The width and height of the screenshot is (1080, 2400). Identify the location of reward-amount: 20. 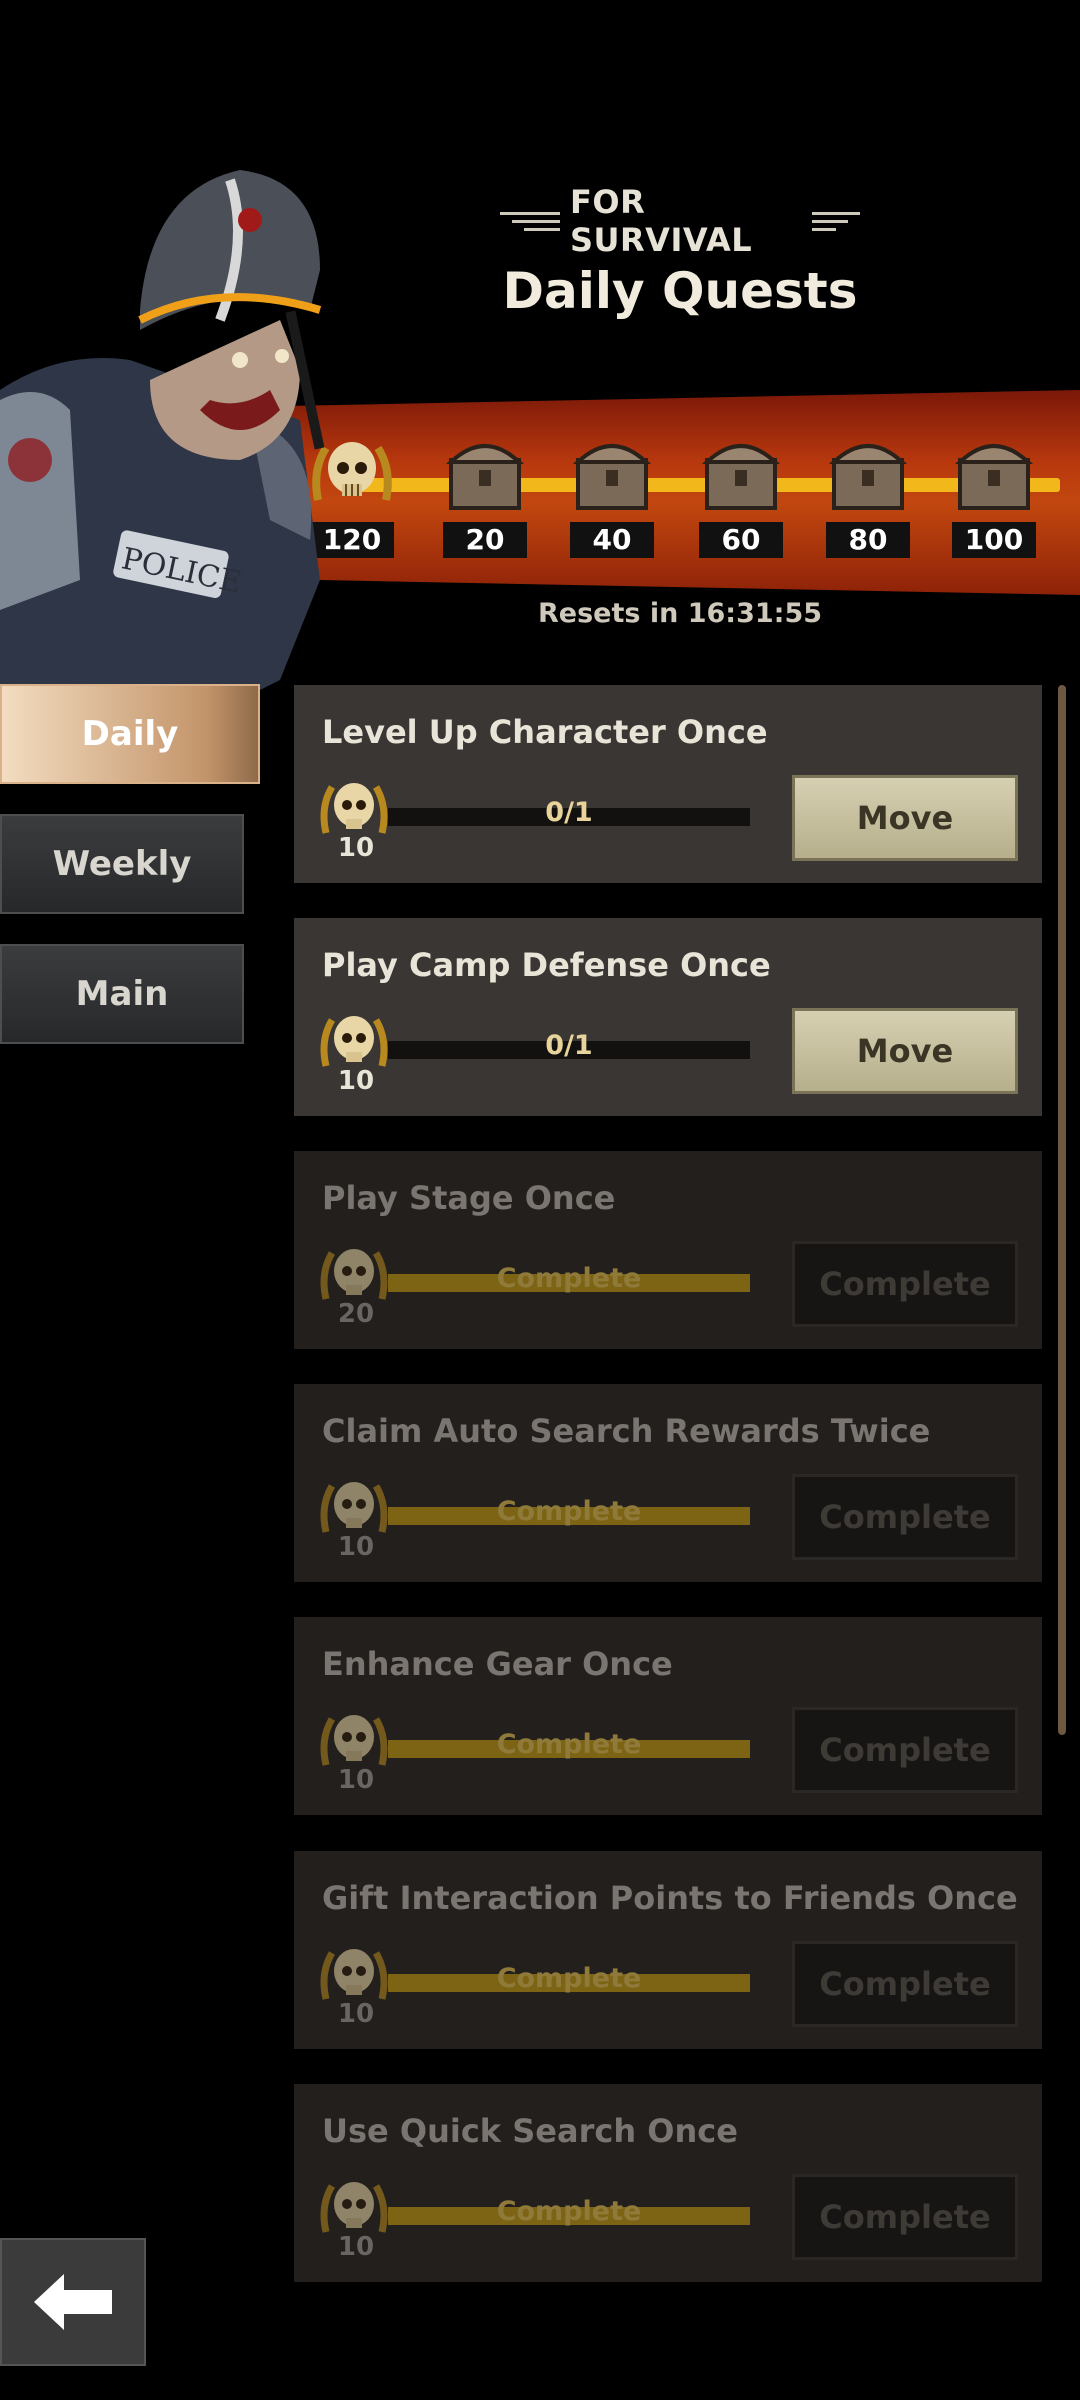
(356, 1314).